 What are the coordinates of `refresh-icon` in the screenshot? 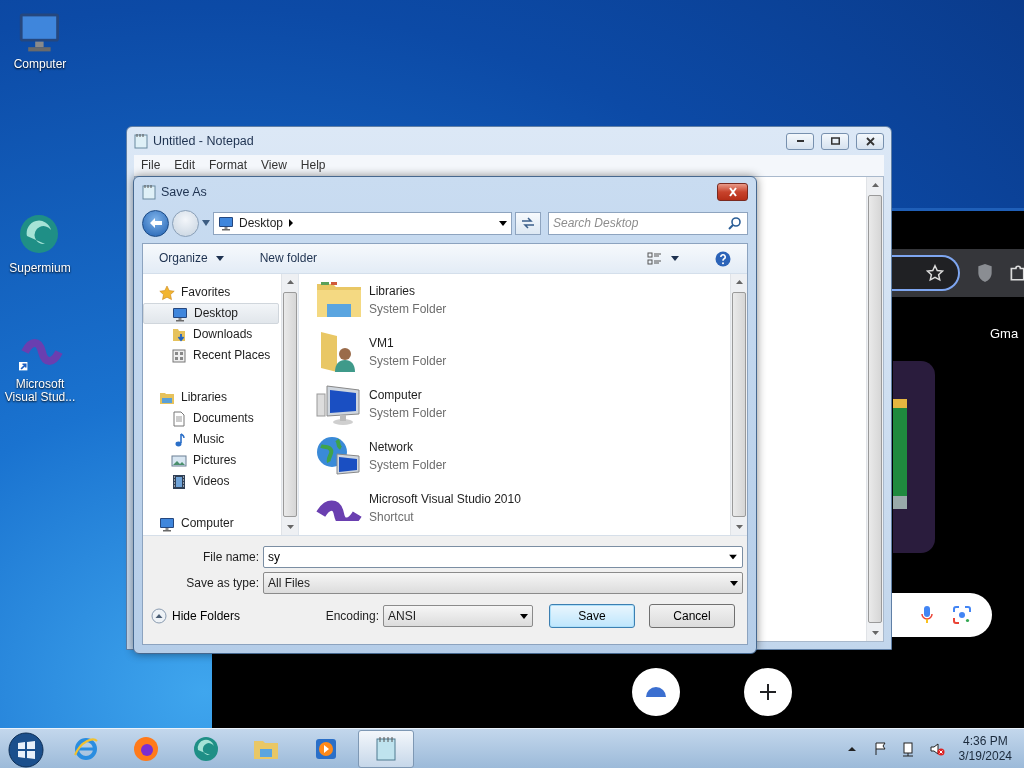 It's located at (528, 223).